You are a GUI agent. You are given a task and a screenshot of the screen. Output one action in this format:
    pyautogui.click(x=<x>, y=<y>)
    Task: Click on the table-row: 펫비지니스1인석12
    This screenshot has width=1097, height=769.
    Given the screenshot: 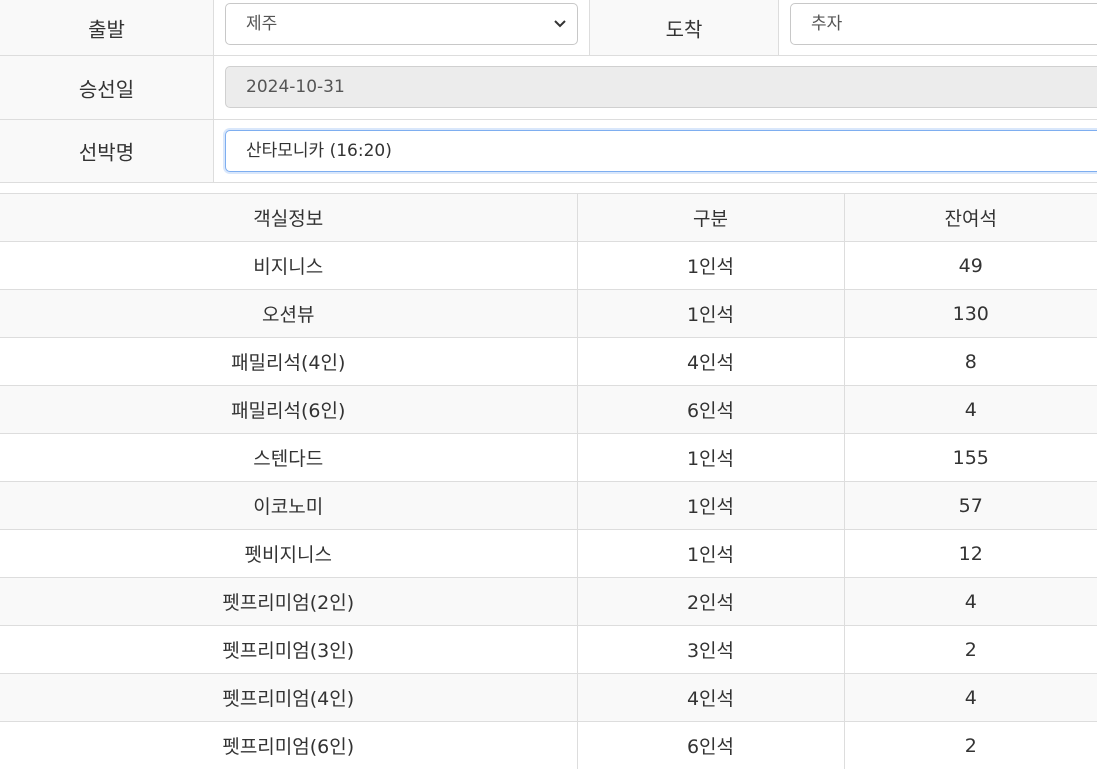 What is the action you would take?
    pyautogui.click(x=548, y=554)
    